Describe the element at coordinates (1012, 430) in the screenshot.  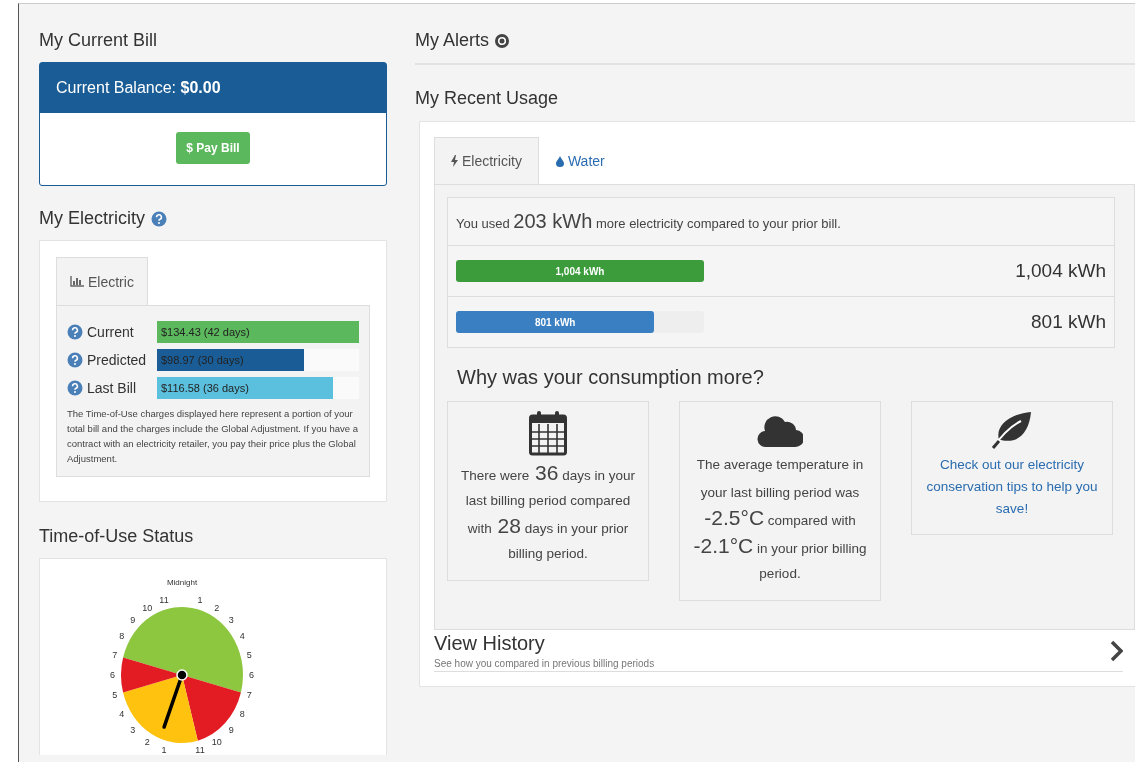
I see `leaf-icon` at that location.